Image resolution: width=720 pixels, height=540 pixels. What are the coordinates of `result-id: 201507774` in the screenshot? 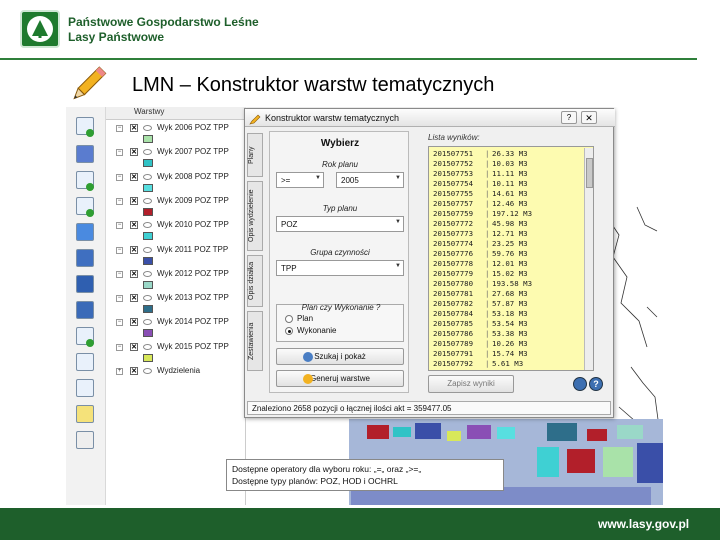 It's located at (453, 243).